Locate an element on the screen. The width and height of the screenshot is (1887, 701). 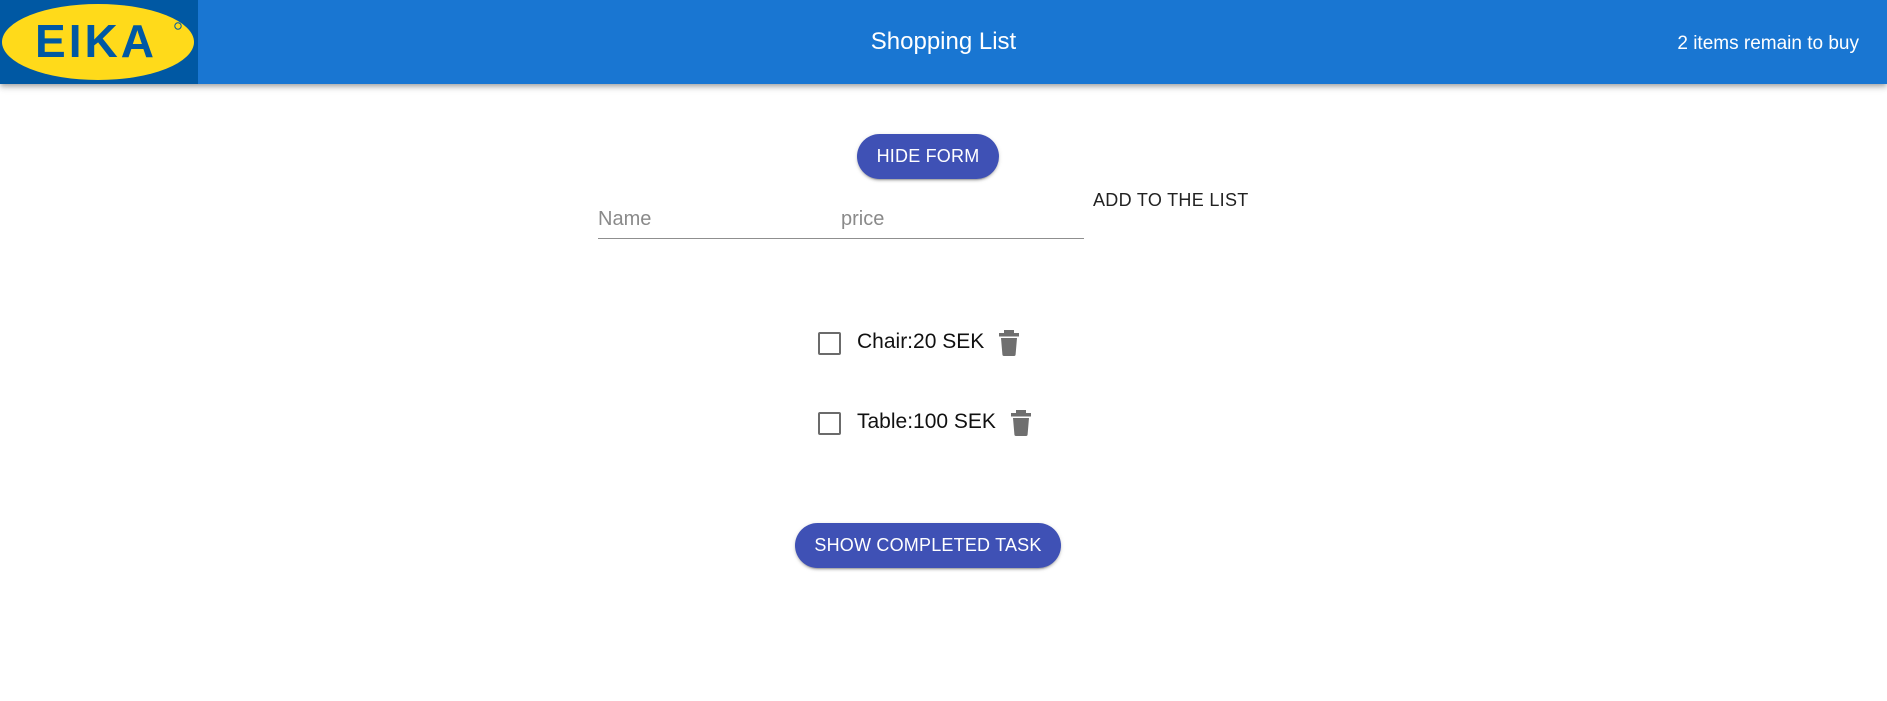
logo-graphic: EIKA is located at coordinates (98, 42).